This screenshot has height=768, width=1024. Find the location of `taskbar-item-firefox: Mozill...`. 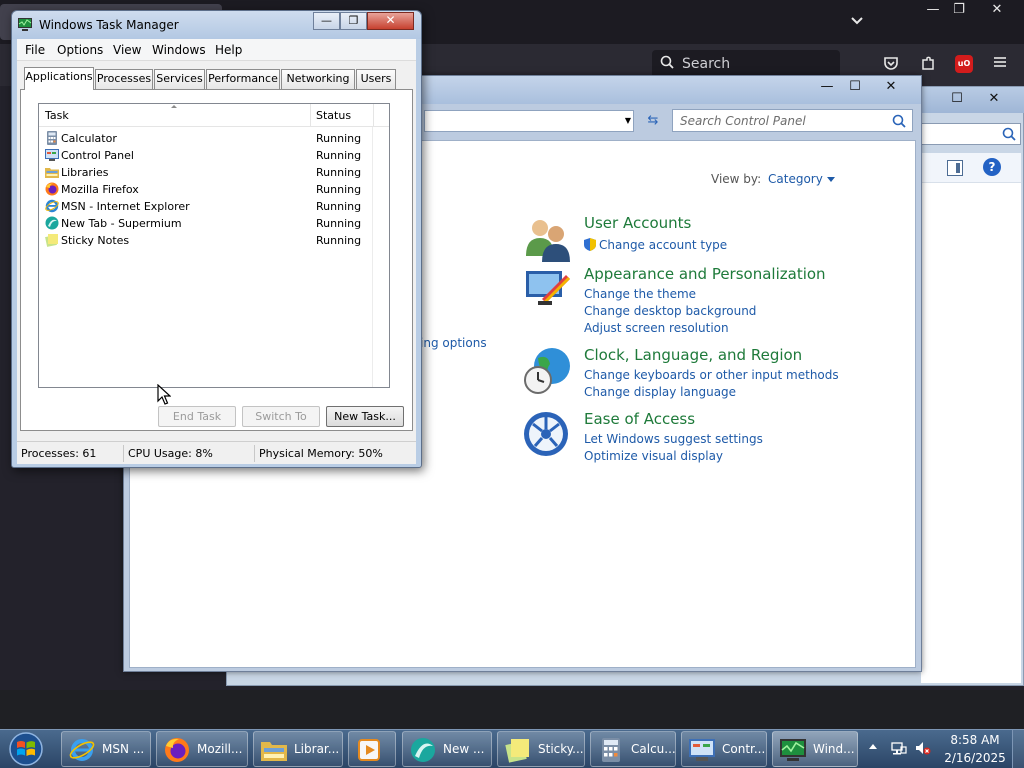

taskbar-item-firefox: Mozill... is located at coordinates (202, 749).